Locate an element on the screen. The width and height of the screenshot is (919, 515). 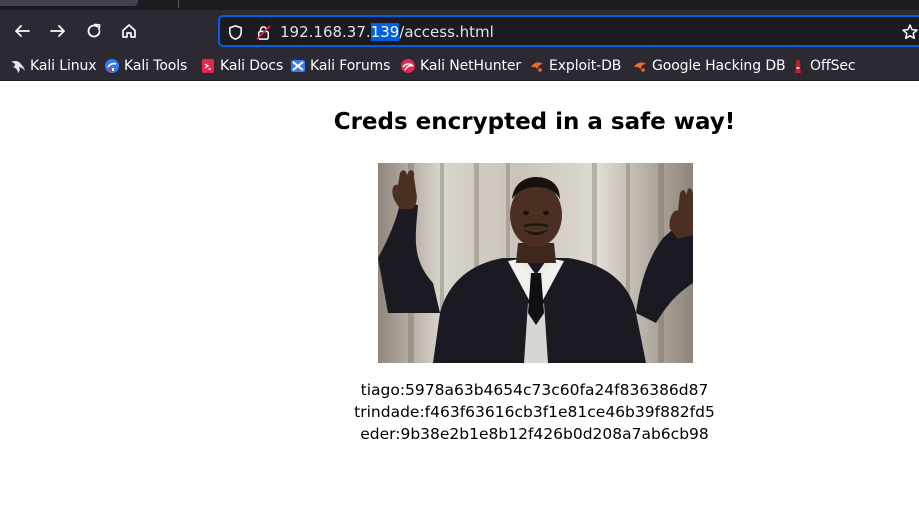
bookmark-label: OffSec is located at coordinates (833, 66).